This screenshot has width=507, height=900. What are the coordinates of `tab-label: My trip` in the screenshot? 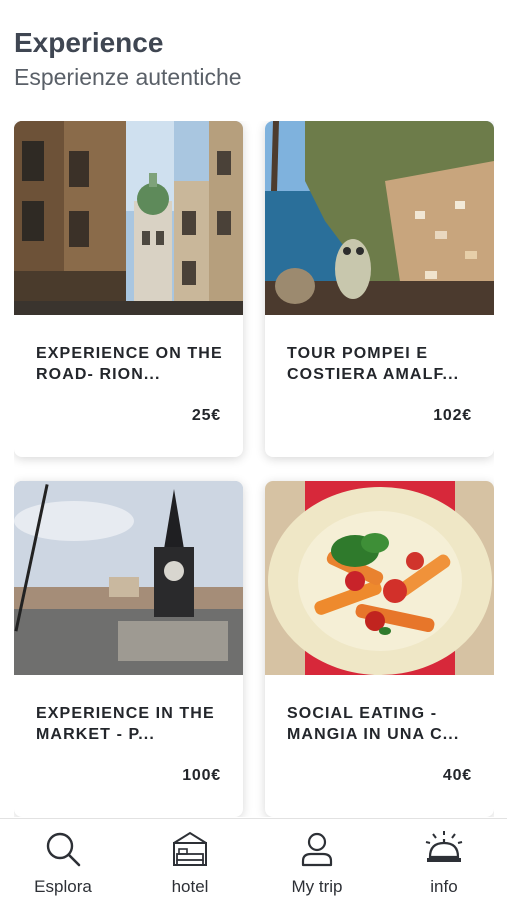 It's located at (317, 886).